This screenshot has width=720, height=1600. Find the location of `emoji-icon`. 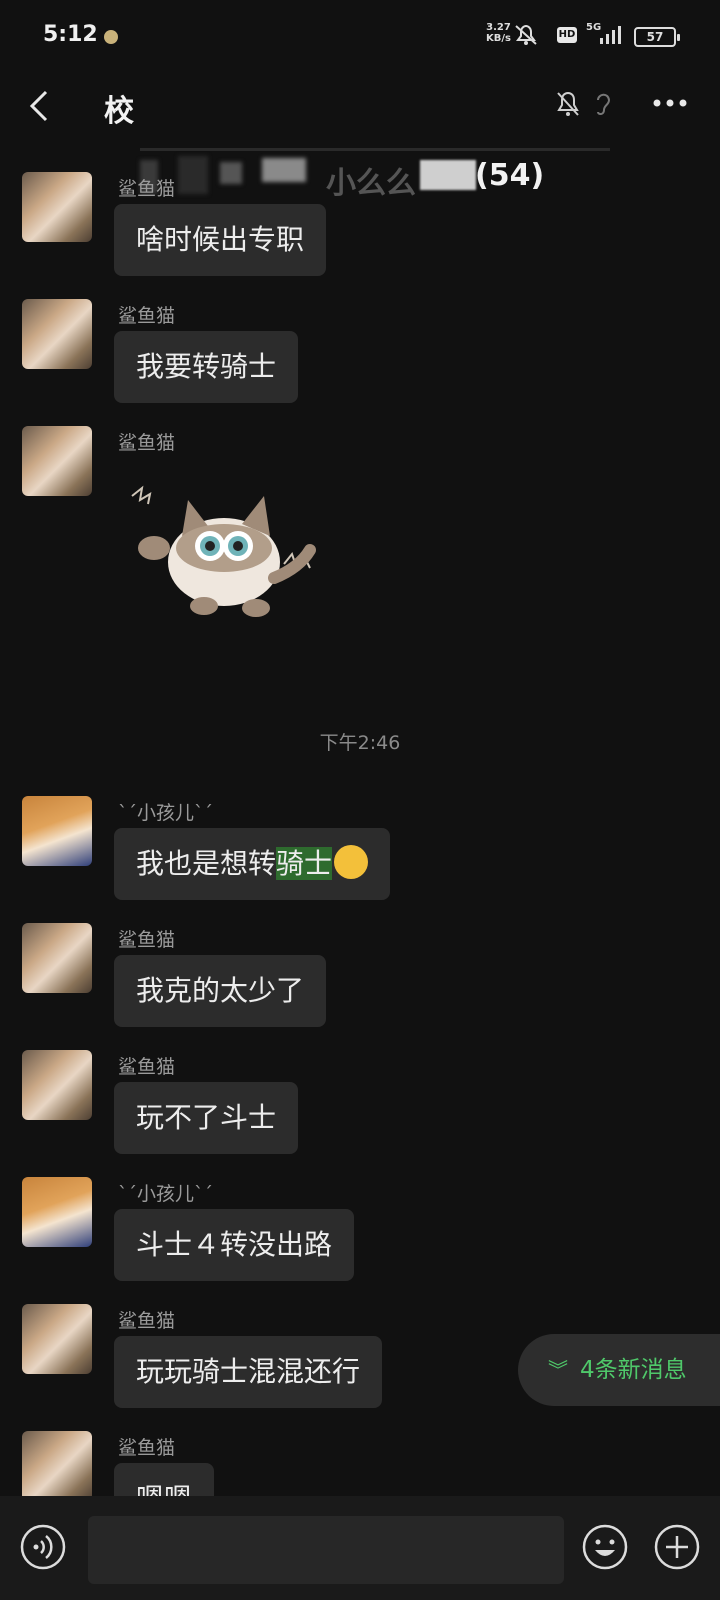

emoji-icon is located at coordinates (605, 1547).